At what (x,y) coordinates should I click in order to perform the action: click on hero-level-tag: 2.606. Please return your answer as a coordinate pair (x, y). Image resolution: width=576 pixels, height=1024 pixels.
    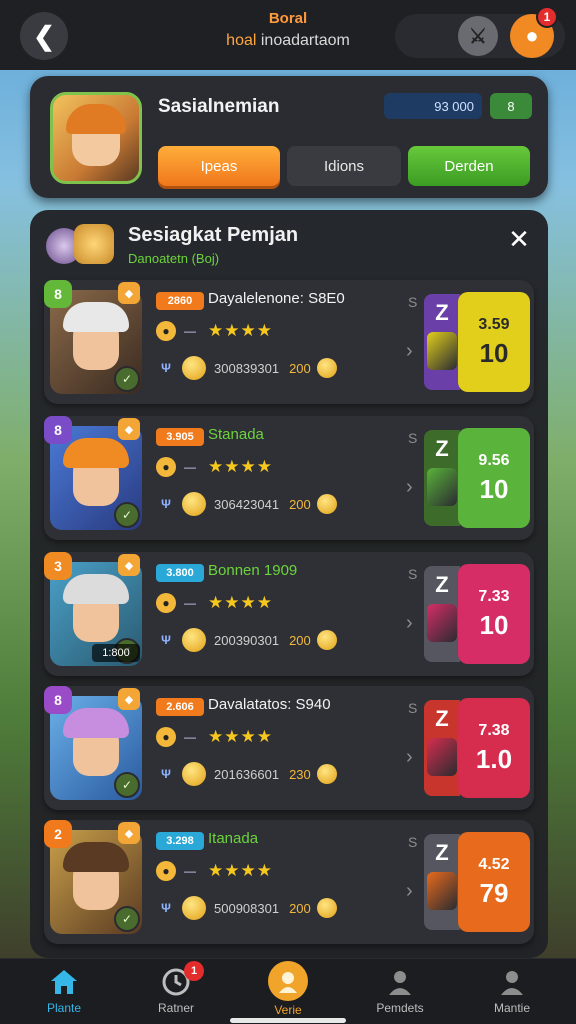
    Looking at the image, I should click on (180, 707).